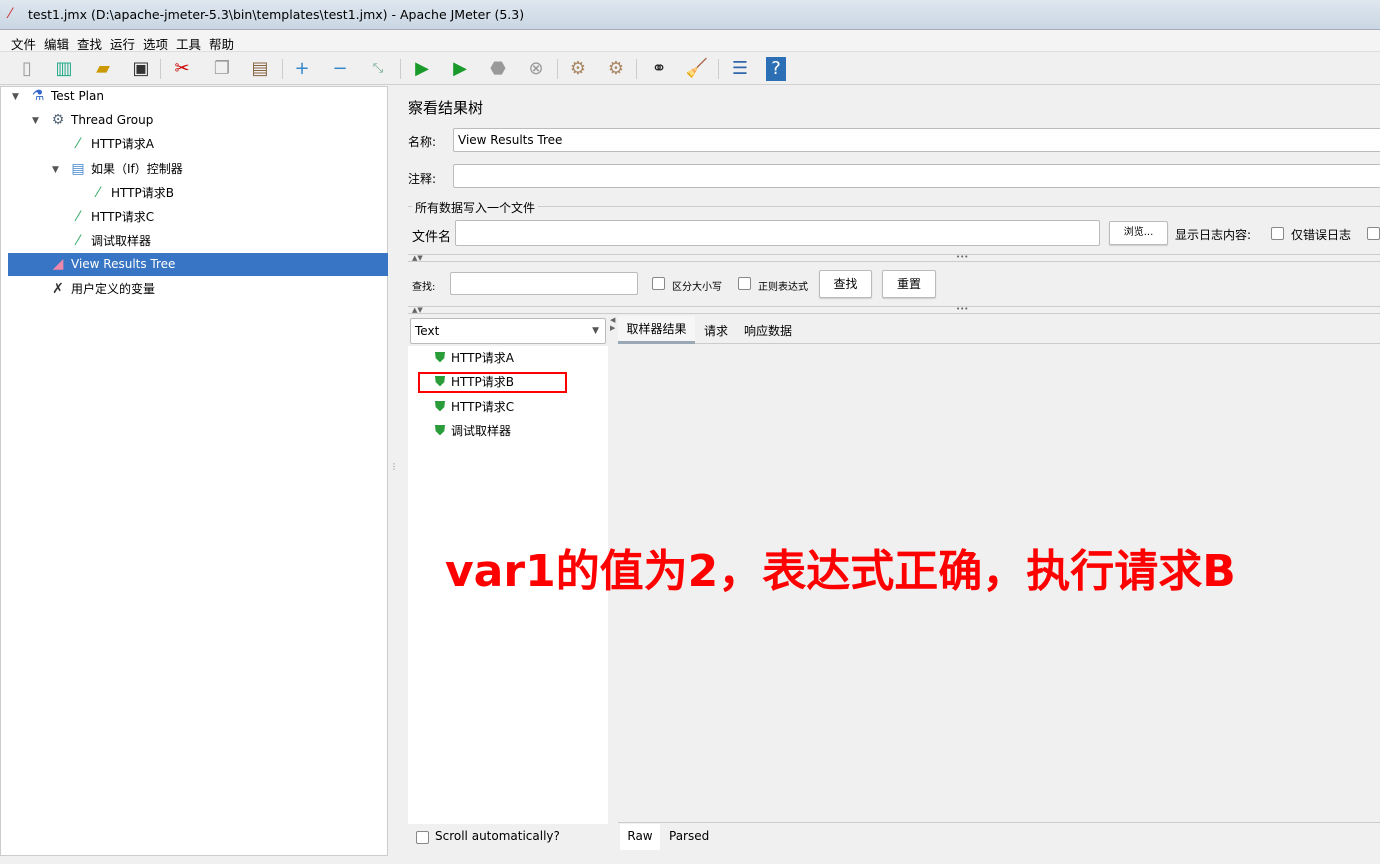 This screenshot has height=864, width=1380. What do you see at coordinates (38, 96) in the screenshot?
I see `flask-icon: ⚗` at bounding box center [38, 96].